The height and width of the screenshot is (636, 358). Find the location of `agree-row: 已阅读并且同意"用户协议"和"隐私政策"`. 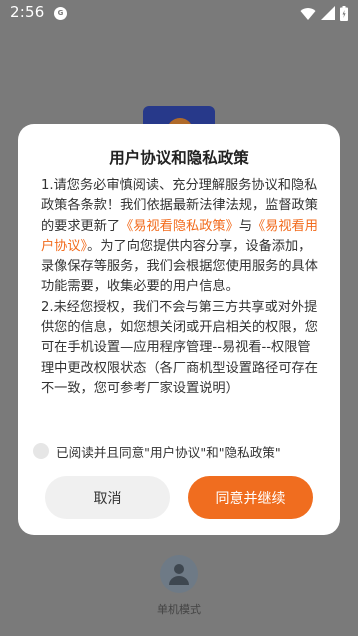

agree-row: 已阅读并且同意"用户协议"和"隐私政策" is located at coordinates (157, 451).